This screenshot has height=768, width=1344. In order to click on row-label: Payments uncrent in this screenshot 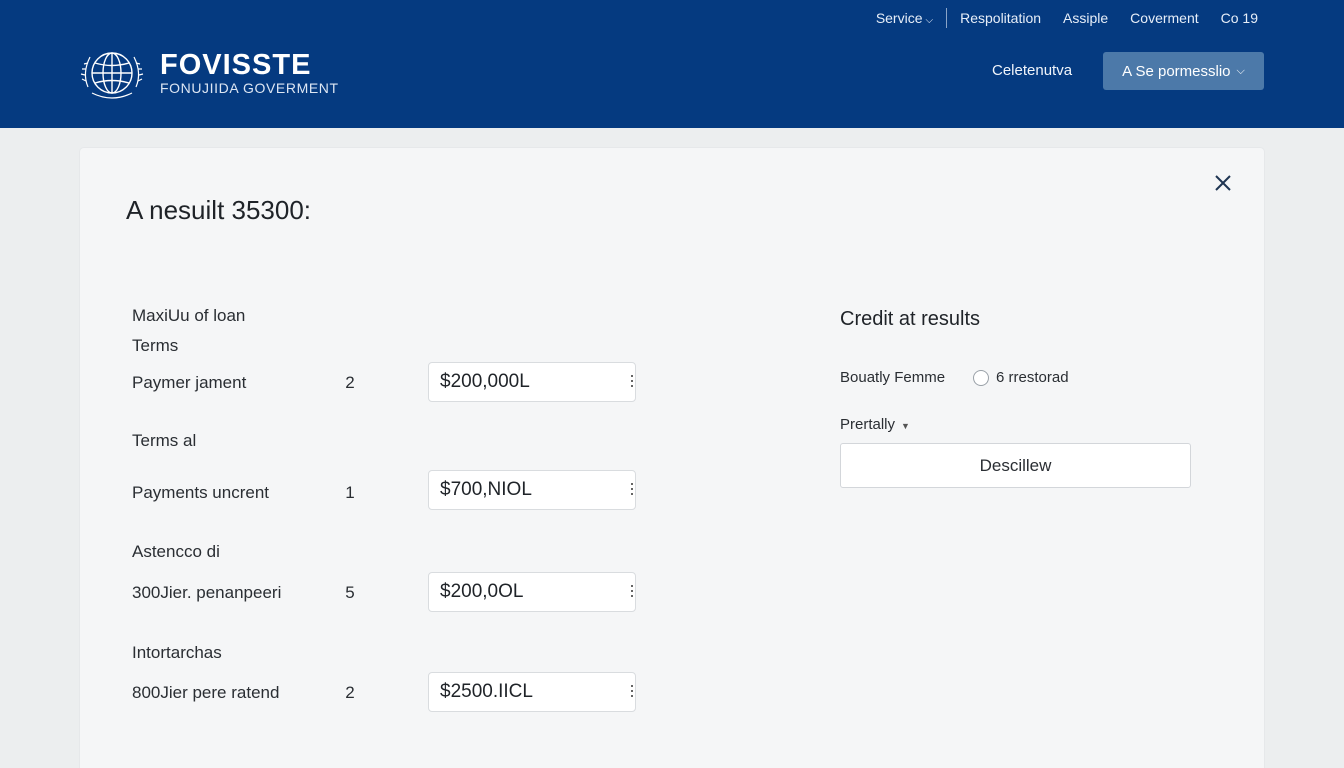, I will do `click(201, 492)`.